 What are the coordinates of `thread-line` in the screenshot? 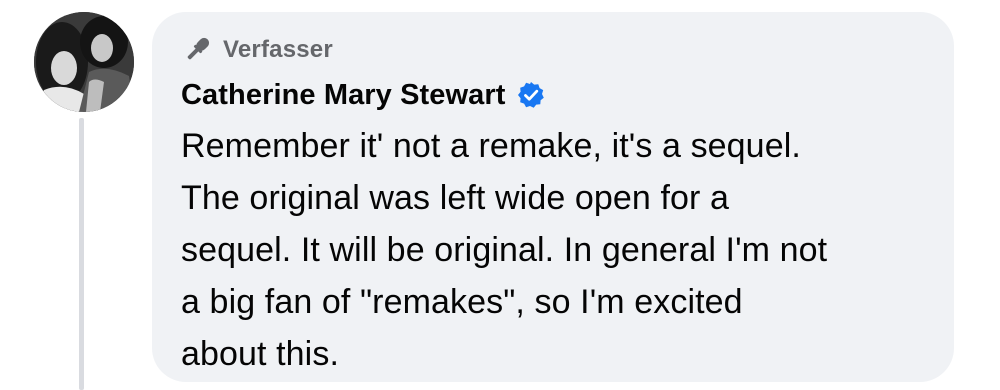 It's located at (81, 254).